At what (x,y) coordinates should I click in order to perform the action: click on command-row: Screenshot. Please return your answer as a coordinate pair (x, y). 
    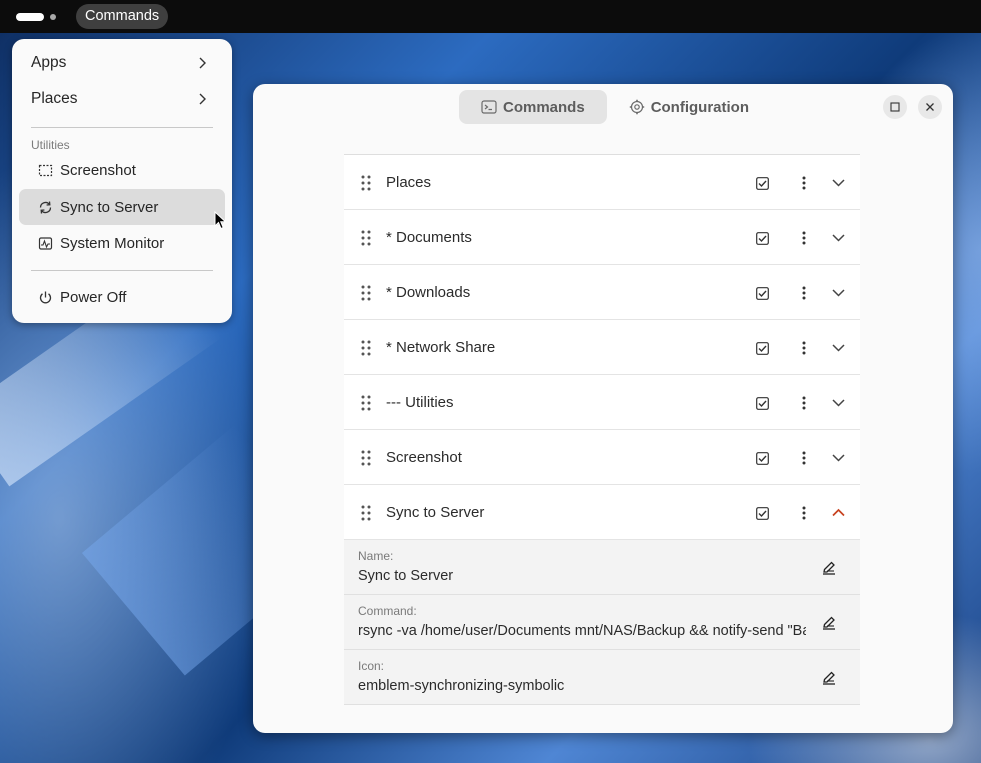
    Looking at the image, I should click on (602, 457).